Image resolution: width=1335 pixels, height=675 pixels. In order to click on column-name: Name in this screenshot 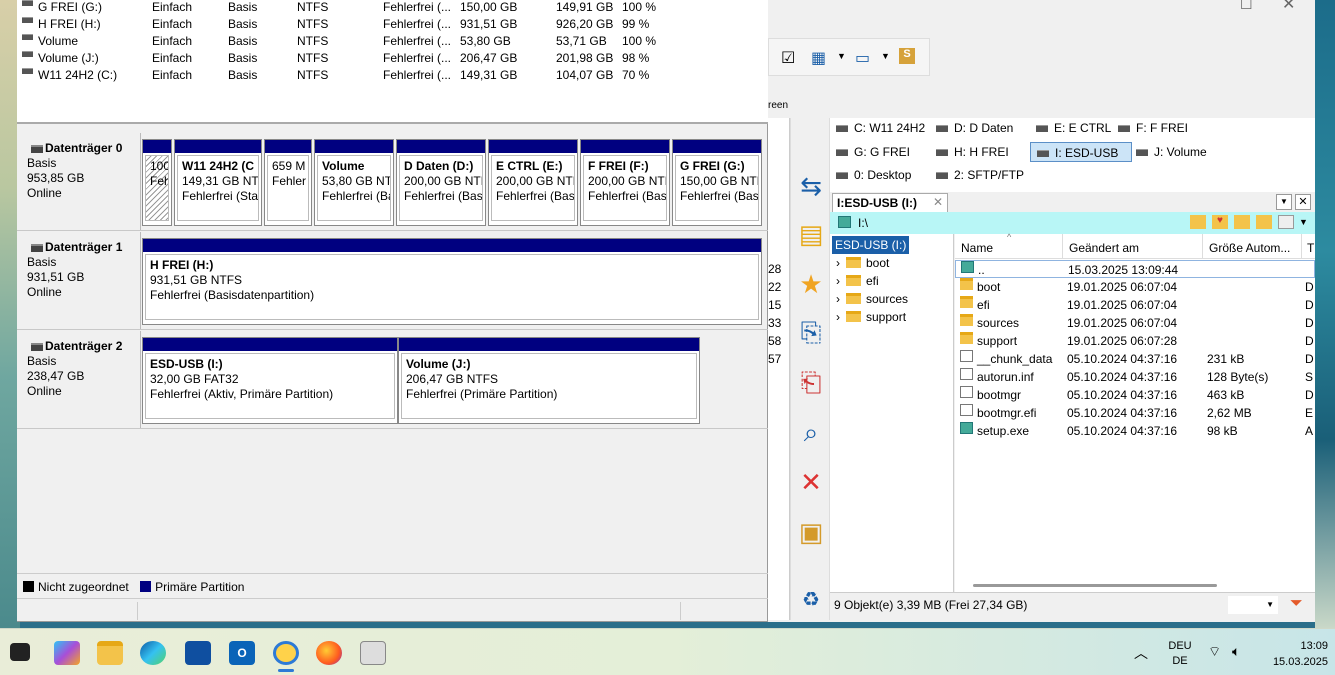, I will do `click(977, 248)`.